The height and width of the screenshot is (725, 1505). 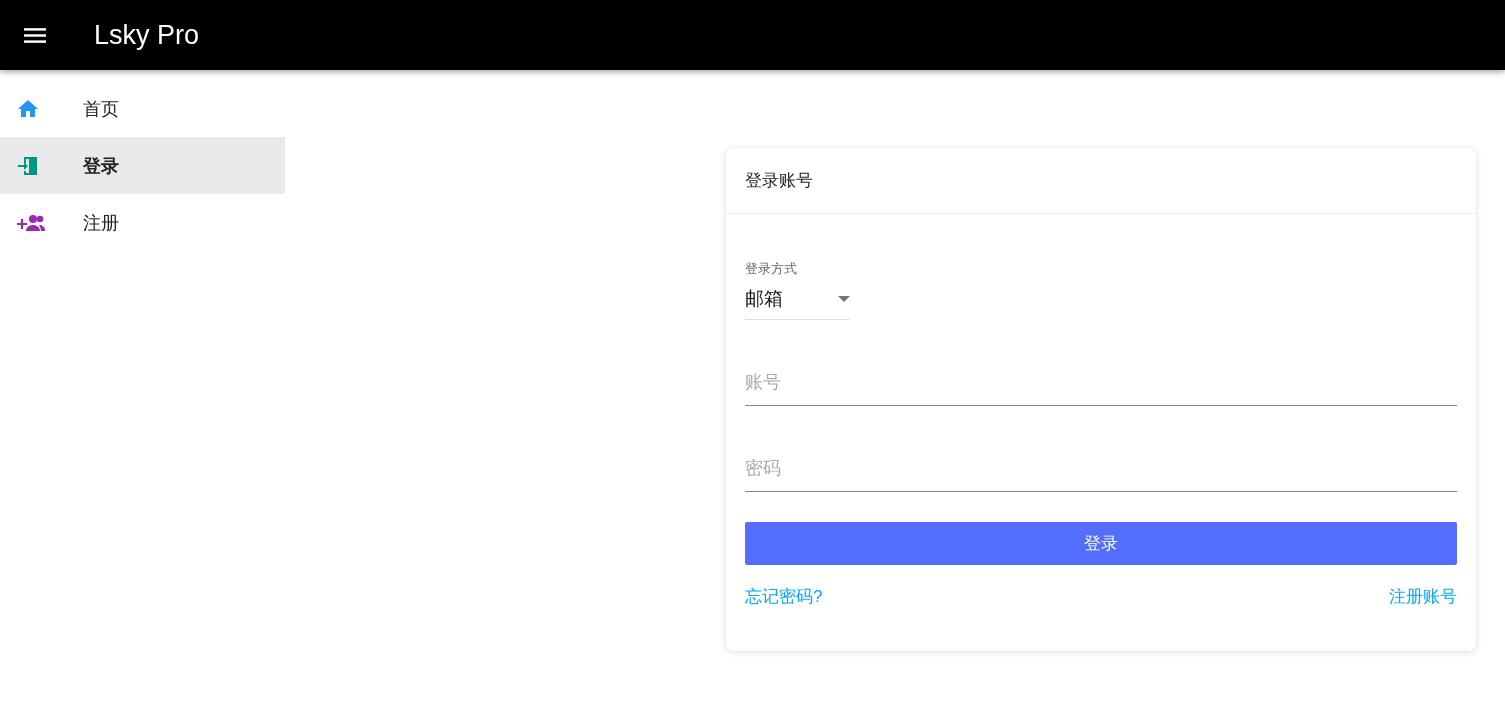 What do you see at coordinates (797, 300) in the screenshot?
I see `login-method-select: 邮箱` at bounding box center [797, 300].